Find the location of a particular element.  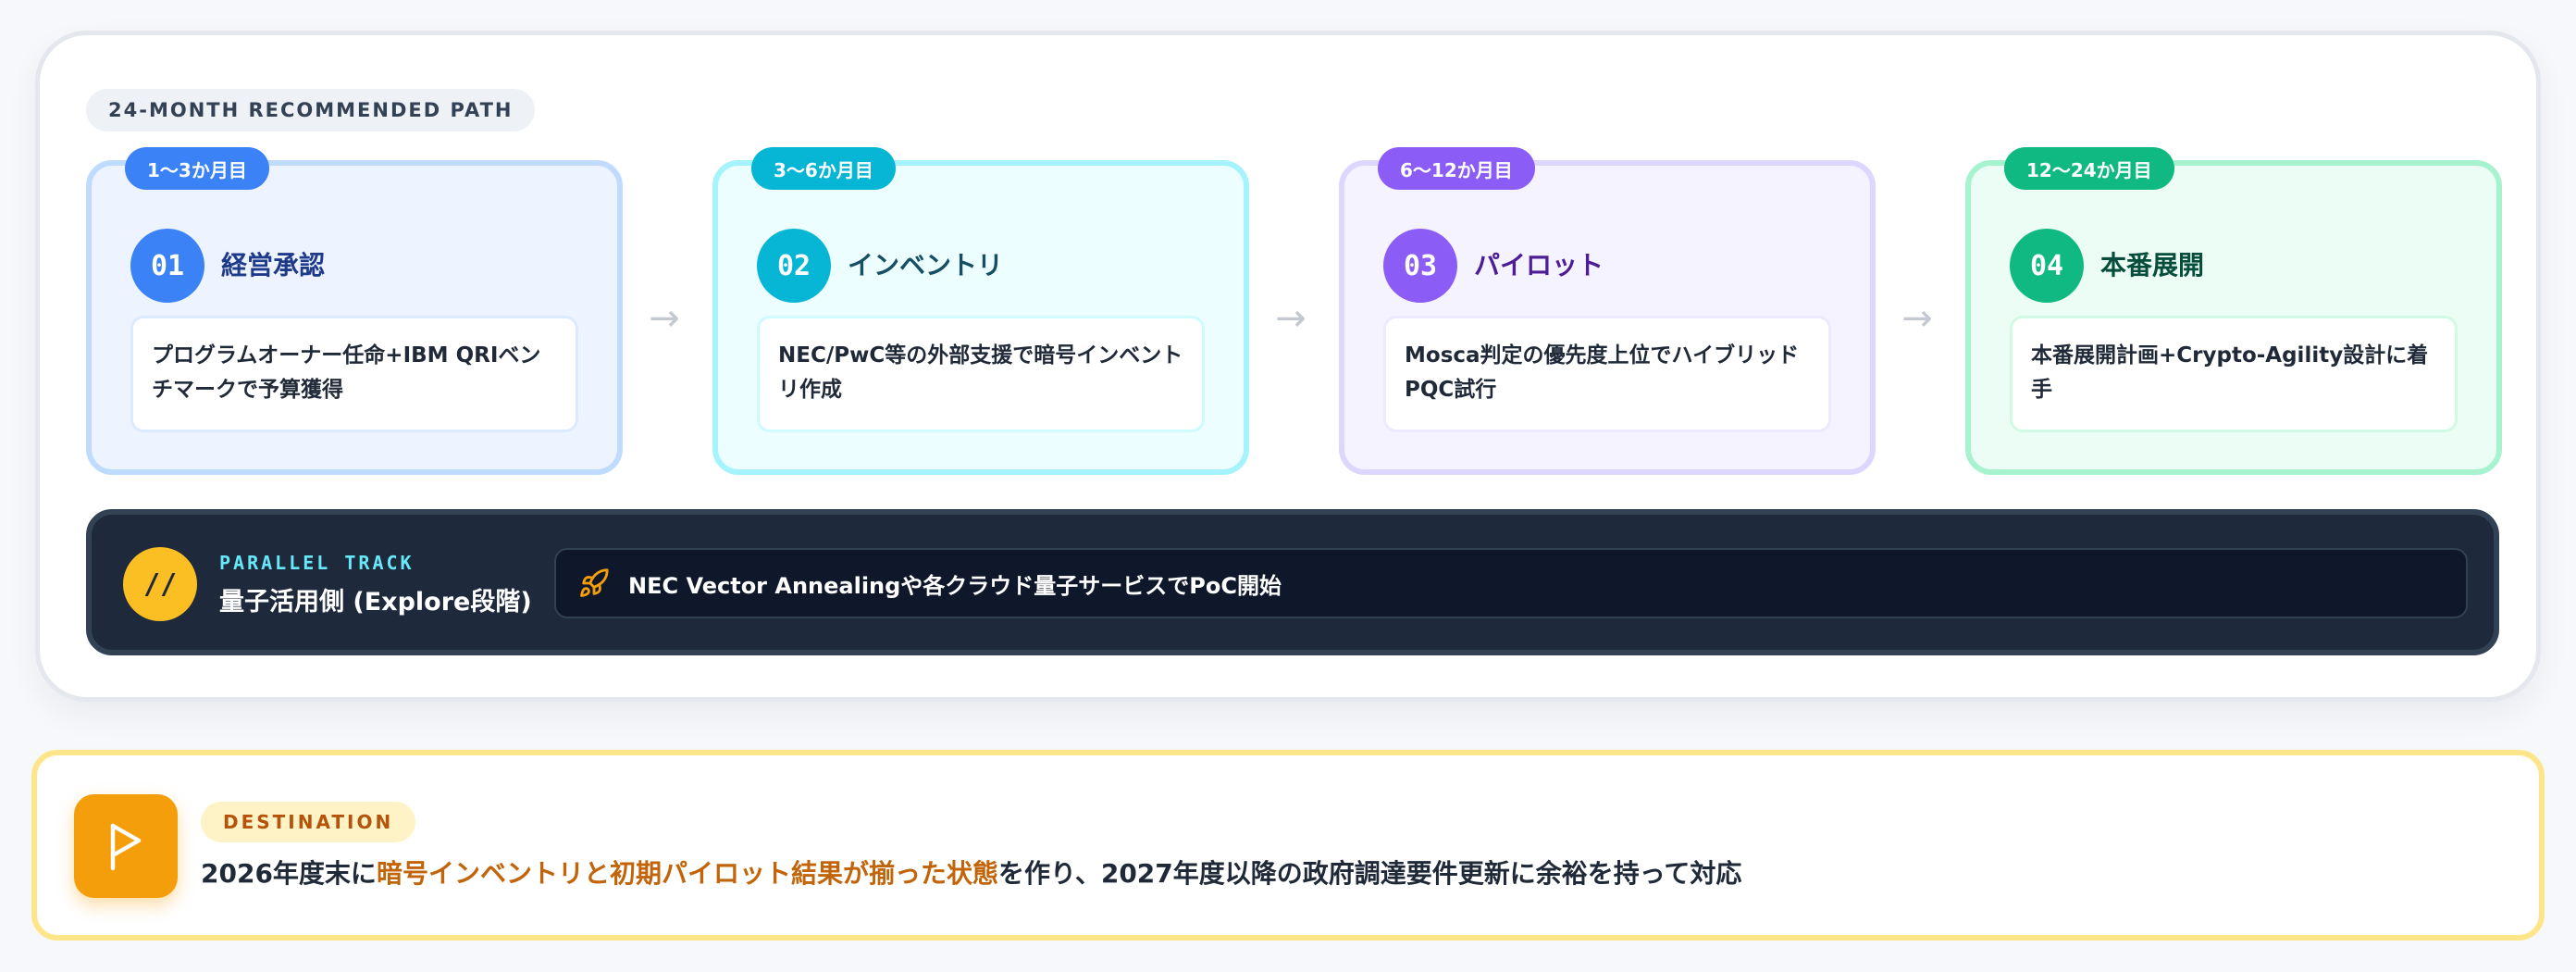

phase-number: 02 is located at coordinates (794, 266).